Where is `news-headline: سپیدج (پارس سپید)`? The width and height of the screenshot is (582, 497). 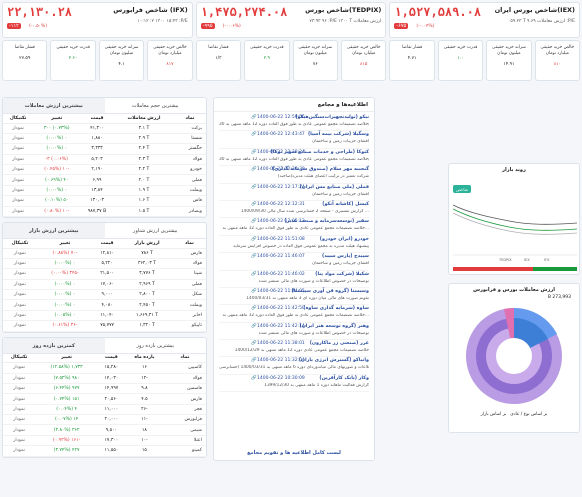 news-headline: سپیدج (پارس سپید) is located at coordinates (345, 256).